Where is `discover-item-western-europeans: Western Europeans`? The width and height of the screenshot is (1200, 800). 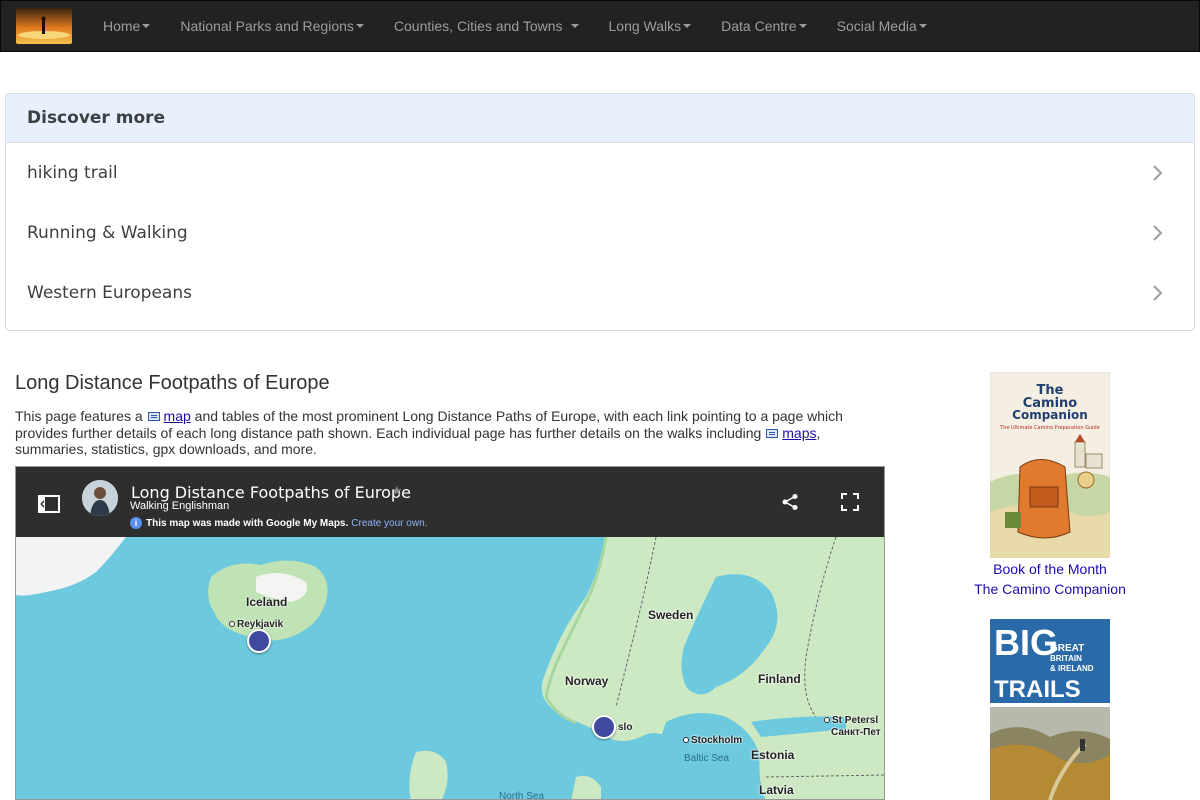 discover-item-western-europeans: Western Europeans is located at coordinates (600, 293).